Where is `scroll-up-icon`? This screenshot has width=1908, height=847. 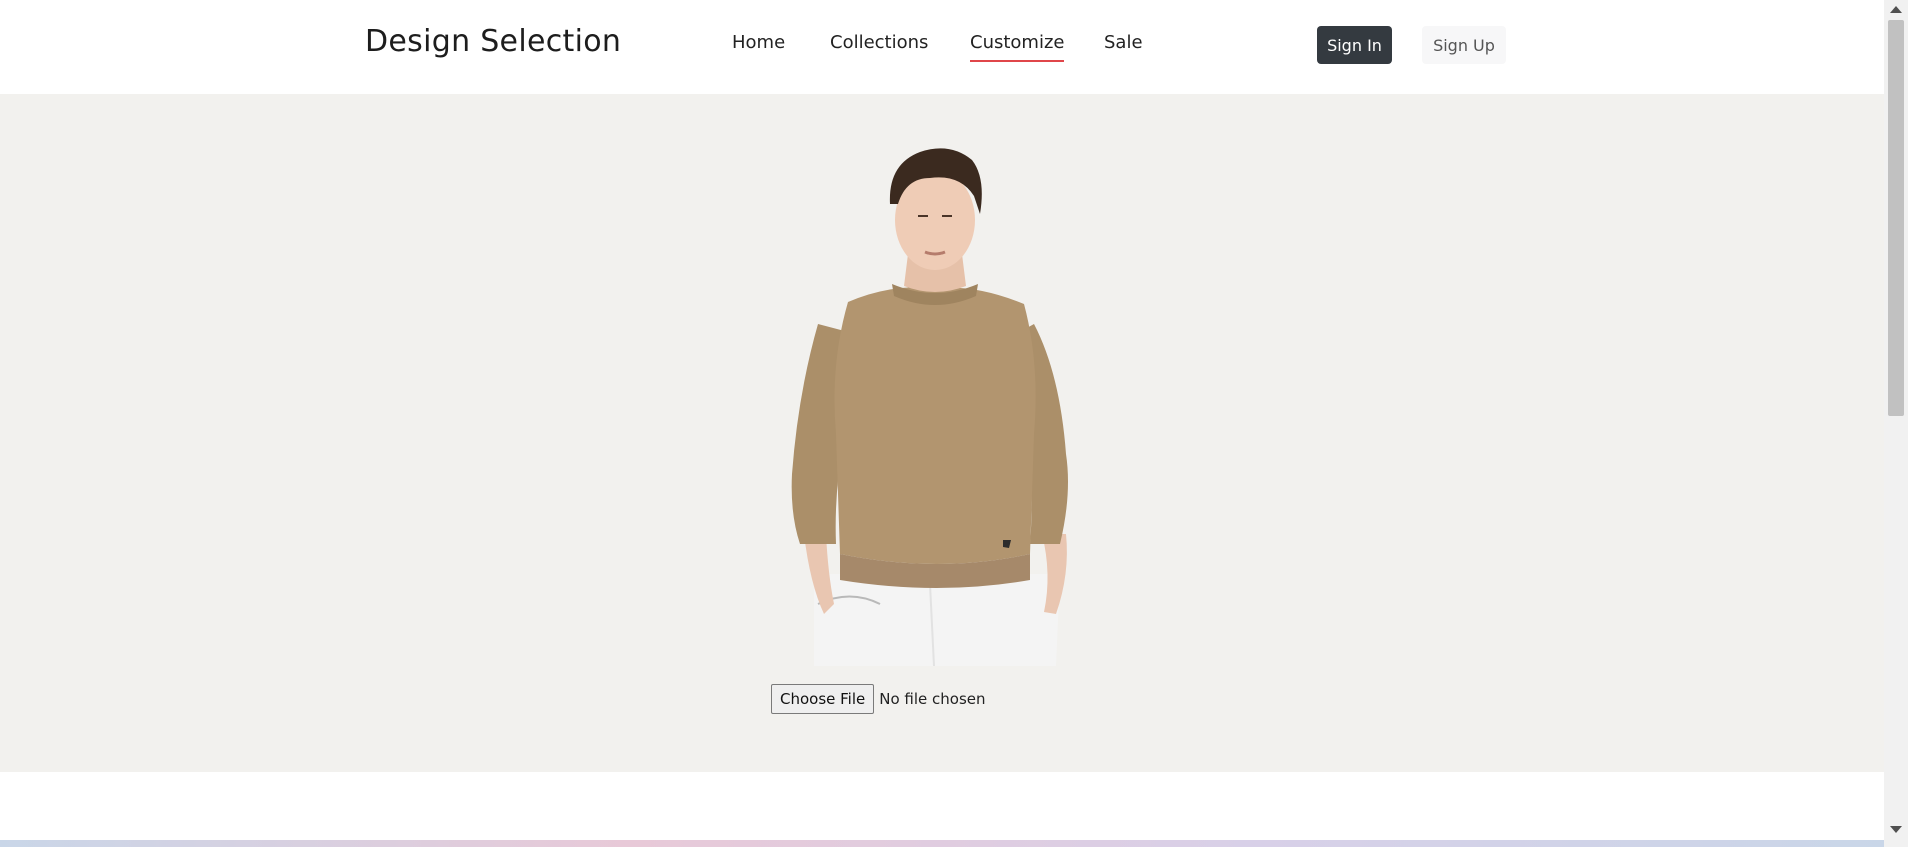 scroll-up-icon is located at coordinates (1896, 9).